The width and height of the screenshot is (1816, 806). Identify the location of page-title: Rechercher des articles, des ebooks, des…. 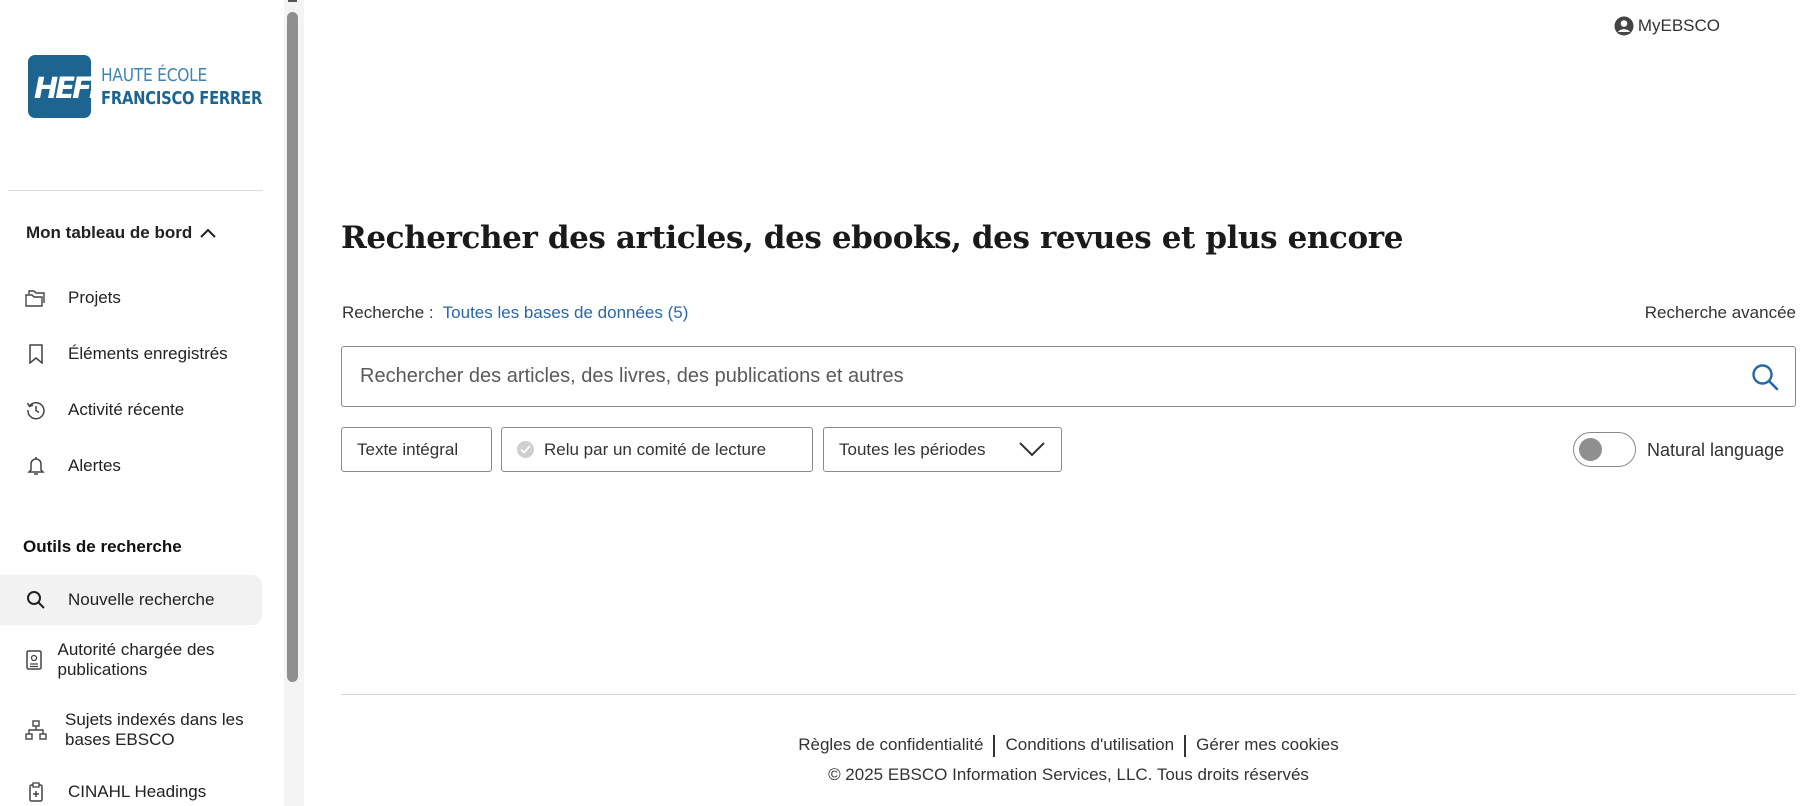
(872, 238).